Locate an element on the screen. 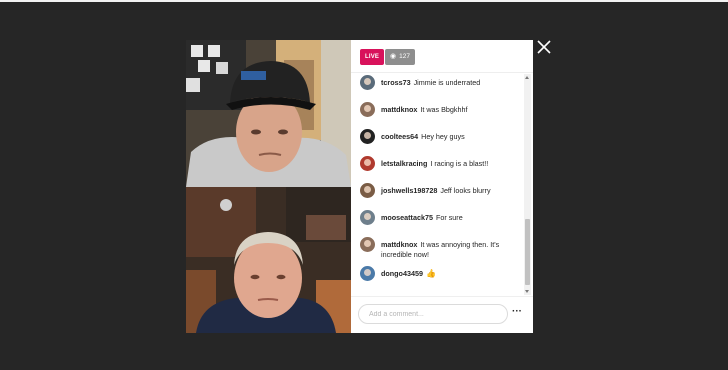 The height and width of the screenshot is (370, 728). viewer-count-badge: ◉ 127 is located at coordinates (400, 57).